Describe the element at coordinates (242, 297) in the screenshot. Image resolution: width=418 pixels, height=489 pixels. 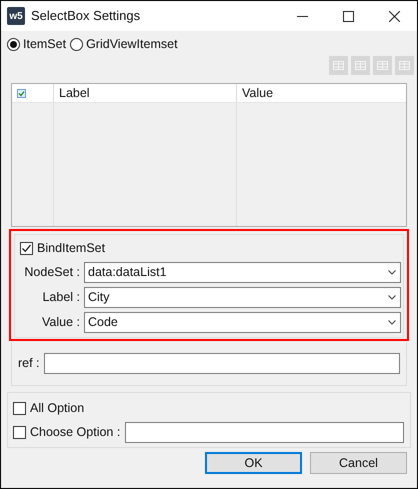
I see `dropdown: City` at that location.